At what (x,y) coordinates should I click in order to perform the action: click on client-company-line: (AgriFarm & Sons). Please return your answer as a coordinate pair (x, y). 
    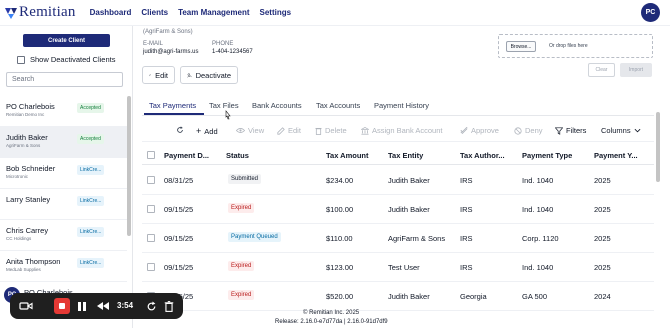
    Looking at the image, I should click on (168, 32).